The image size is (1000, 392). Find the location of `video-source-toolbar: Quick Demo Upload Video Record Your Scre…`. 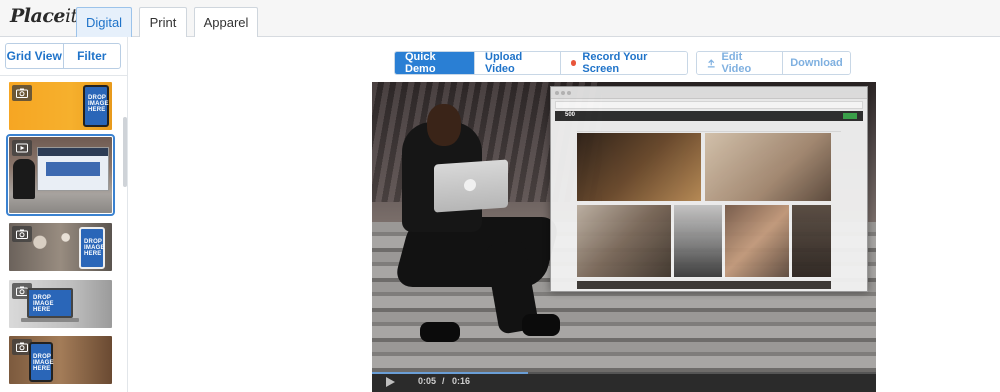

video-source-toolbar: Quick Demo Upload Video Record Your Scre… is located at coordinates (541, 63).